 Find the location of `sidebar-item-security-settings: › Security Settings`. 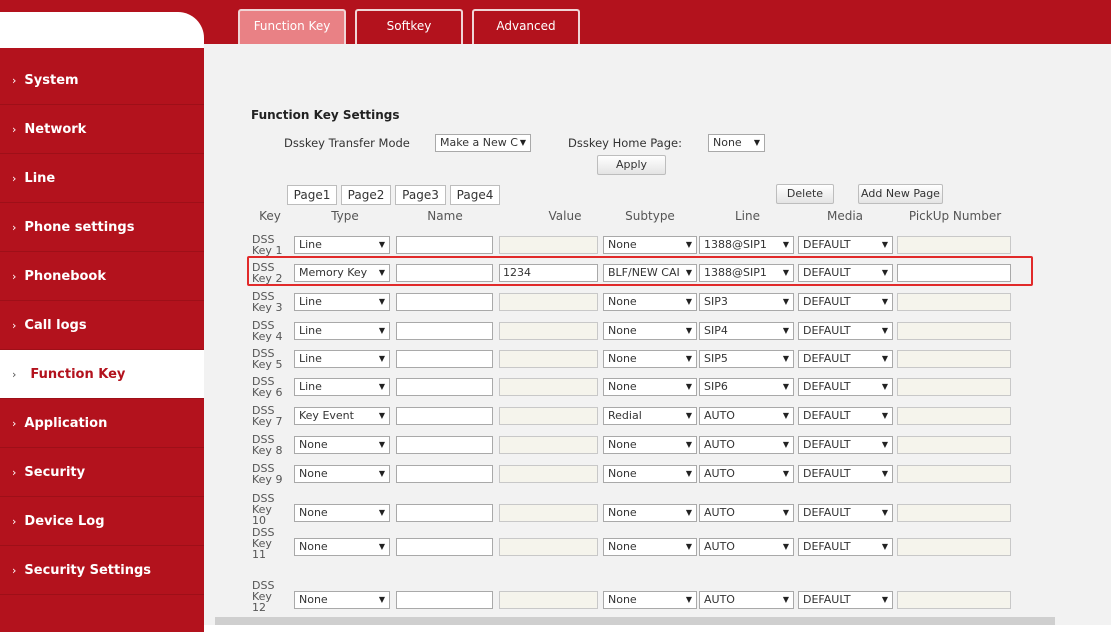

sidebar-item-security-settings: › Security Settings is located at coordinates (102, 570).